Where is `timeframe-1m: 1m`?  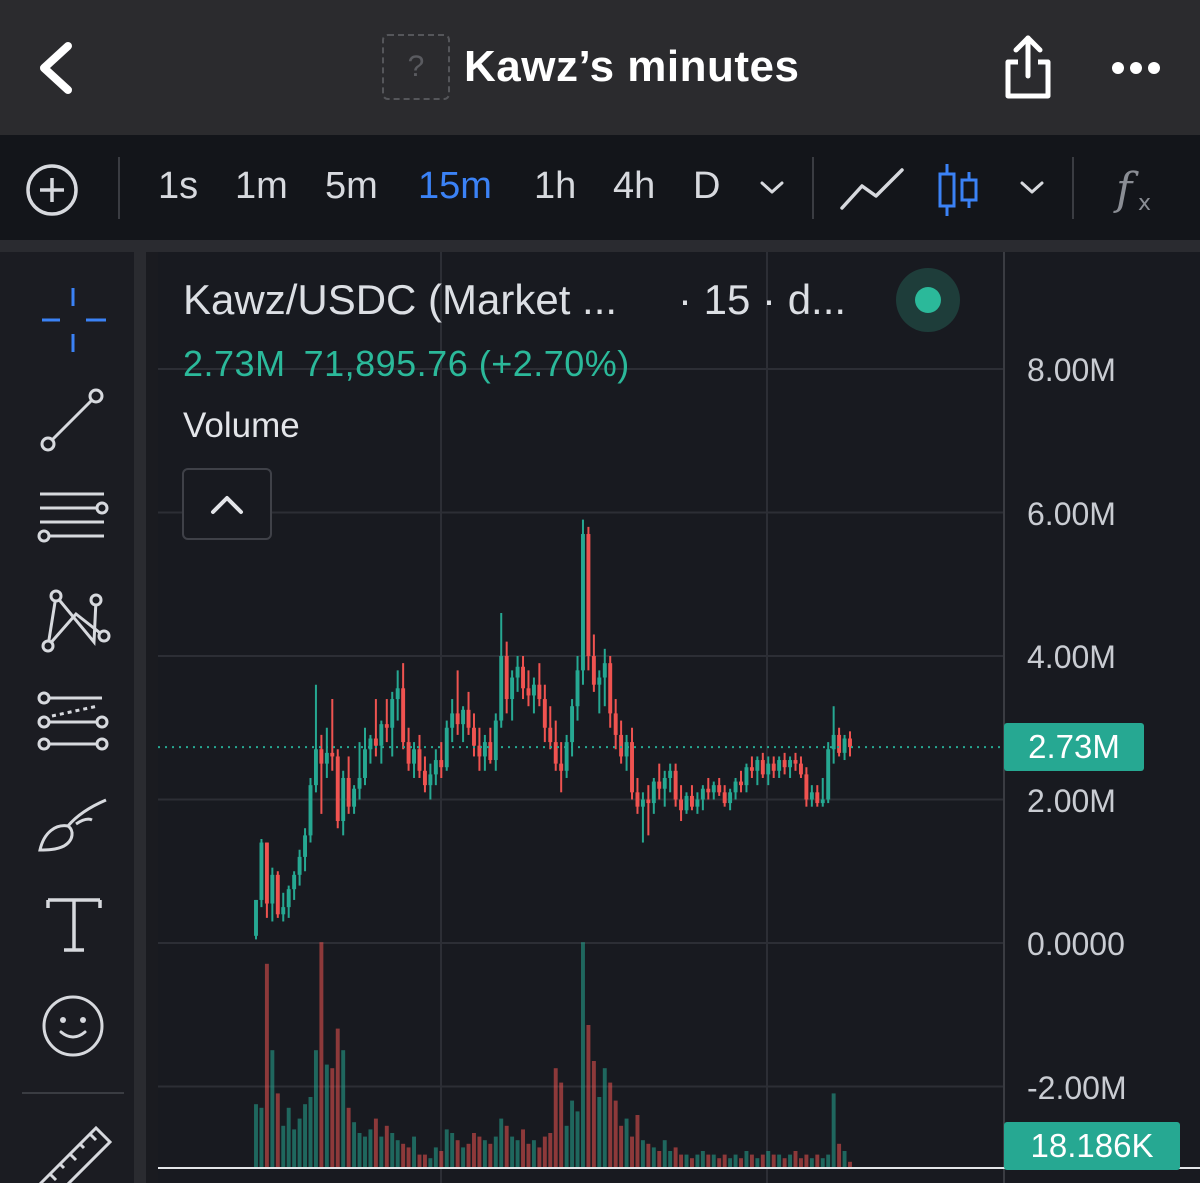 timeframe-1m: 1m is located at coordinates (261, 186).